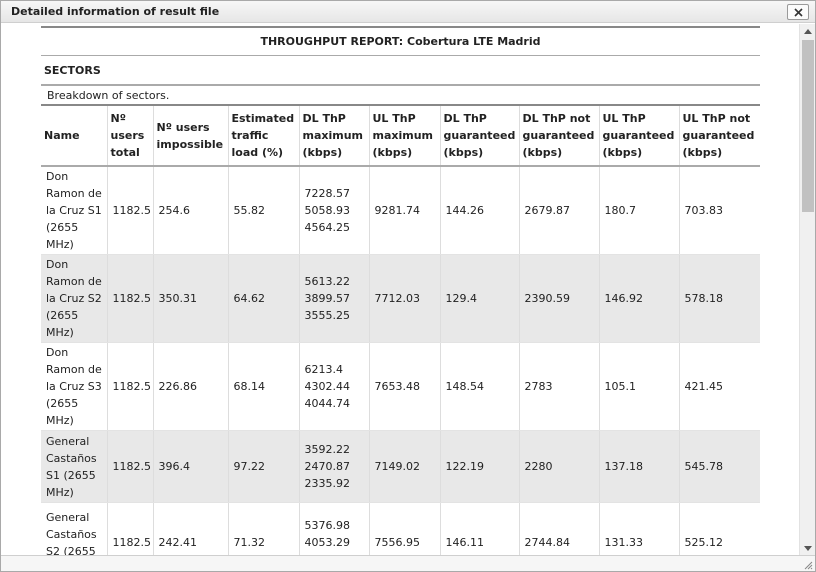 This screenshot has width=816, height=572. Describe the element at coordinates (327, 315) in the screenshot. I see `cell-dl-max-line: 3555.25` at that location.